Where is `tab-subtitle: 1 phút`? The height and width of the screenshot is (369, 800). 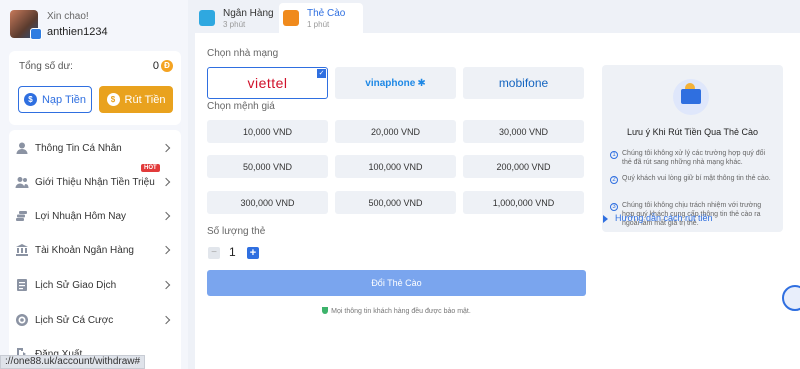
tab-subtitle: 1 phút is located at coordinates (318, 24).